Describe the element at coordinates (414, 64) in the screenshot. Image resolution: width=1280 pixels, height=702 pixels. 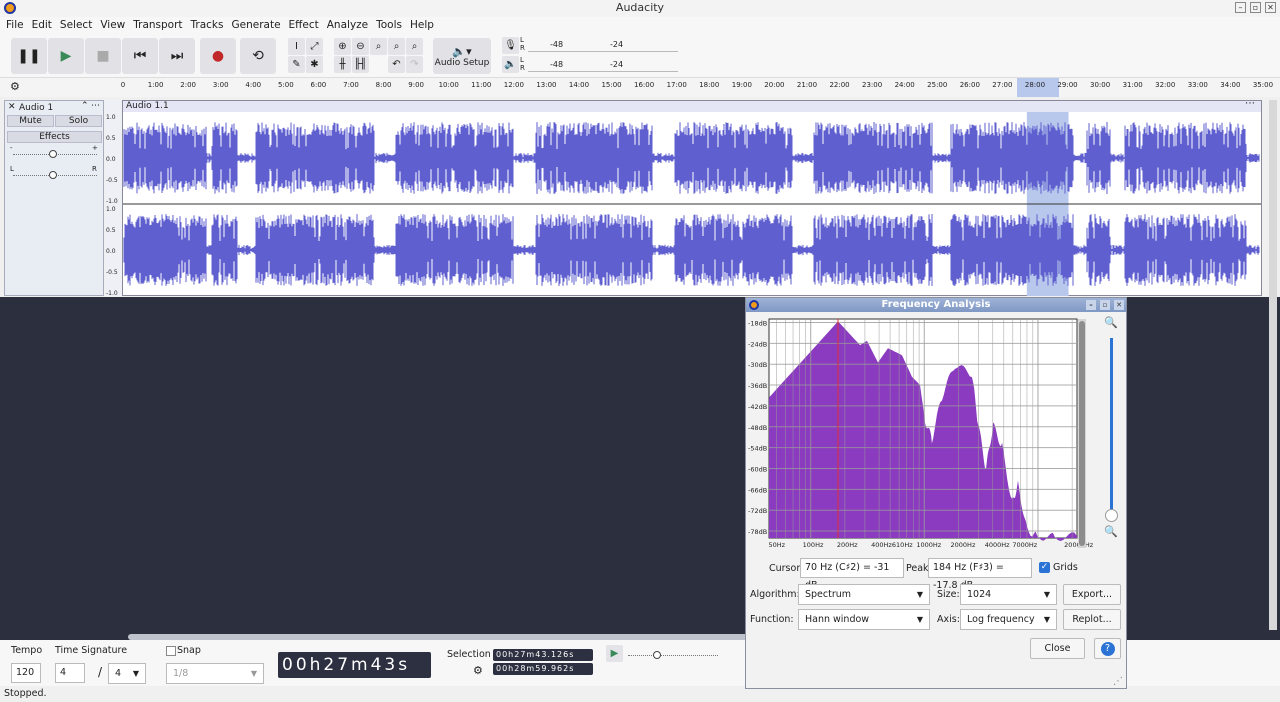
I see `redo-button: ↷` at that location.